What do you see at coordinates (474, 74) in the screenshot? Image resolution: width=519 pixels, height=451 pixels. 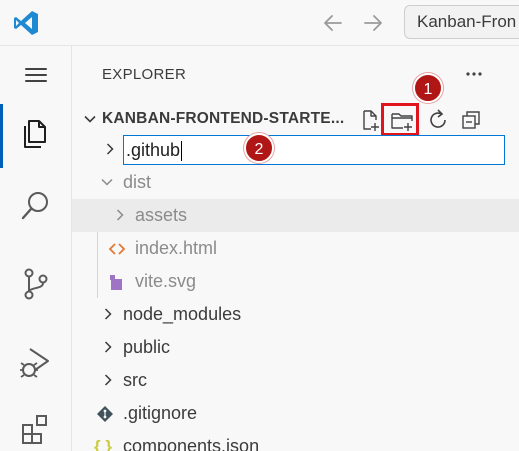 I see `more-actions-icon` at bounding box center [474, 74].